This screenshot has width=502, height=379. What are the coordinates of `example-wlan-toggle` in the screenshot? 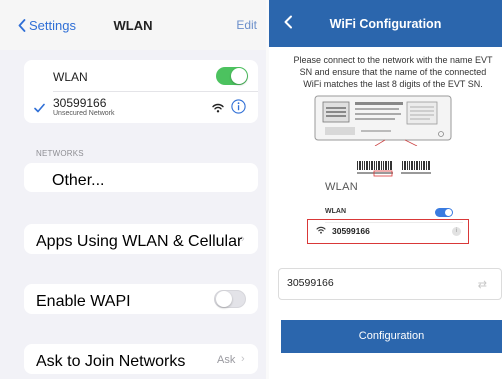 It's located at (444, 212).